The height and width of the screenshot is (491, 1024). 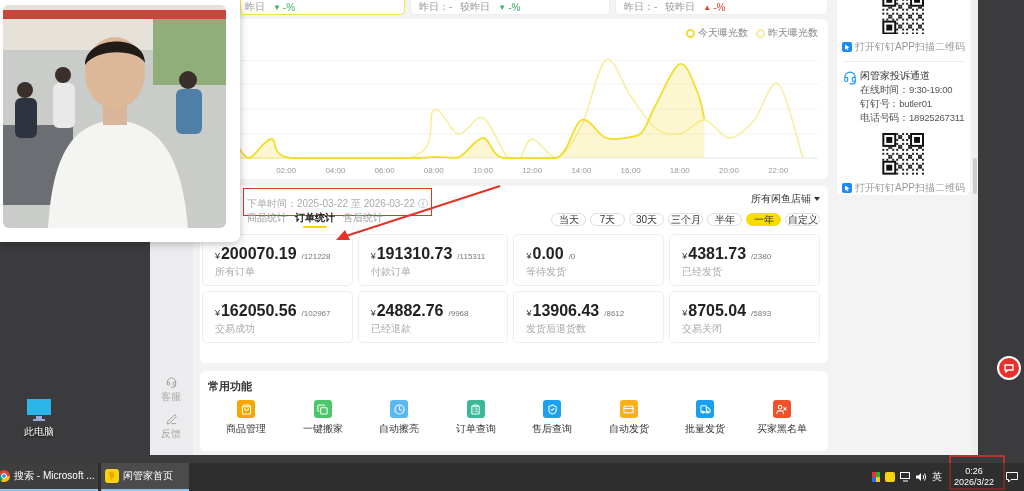 I want to click on range-button: 半年, so click(x=724, y=219).